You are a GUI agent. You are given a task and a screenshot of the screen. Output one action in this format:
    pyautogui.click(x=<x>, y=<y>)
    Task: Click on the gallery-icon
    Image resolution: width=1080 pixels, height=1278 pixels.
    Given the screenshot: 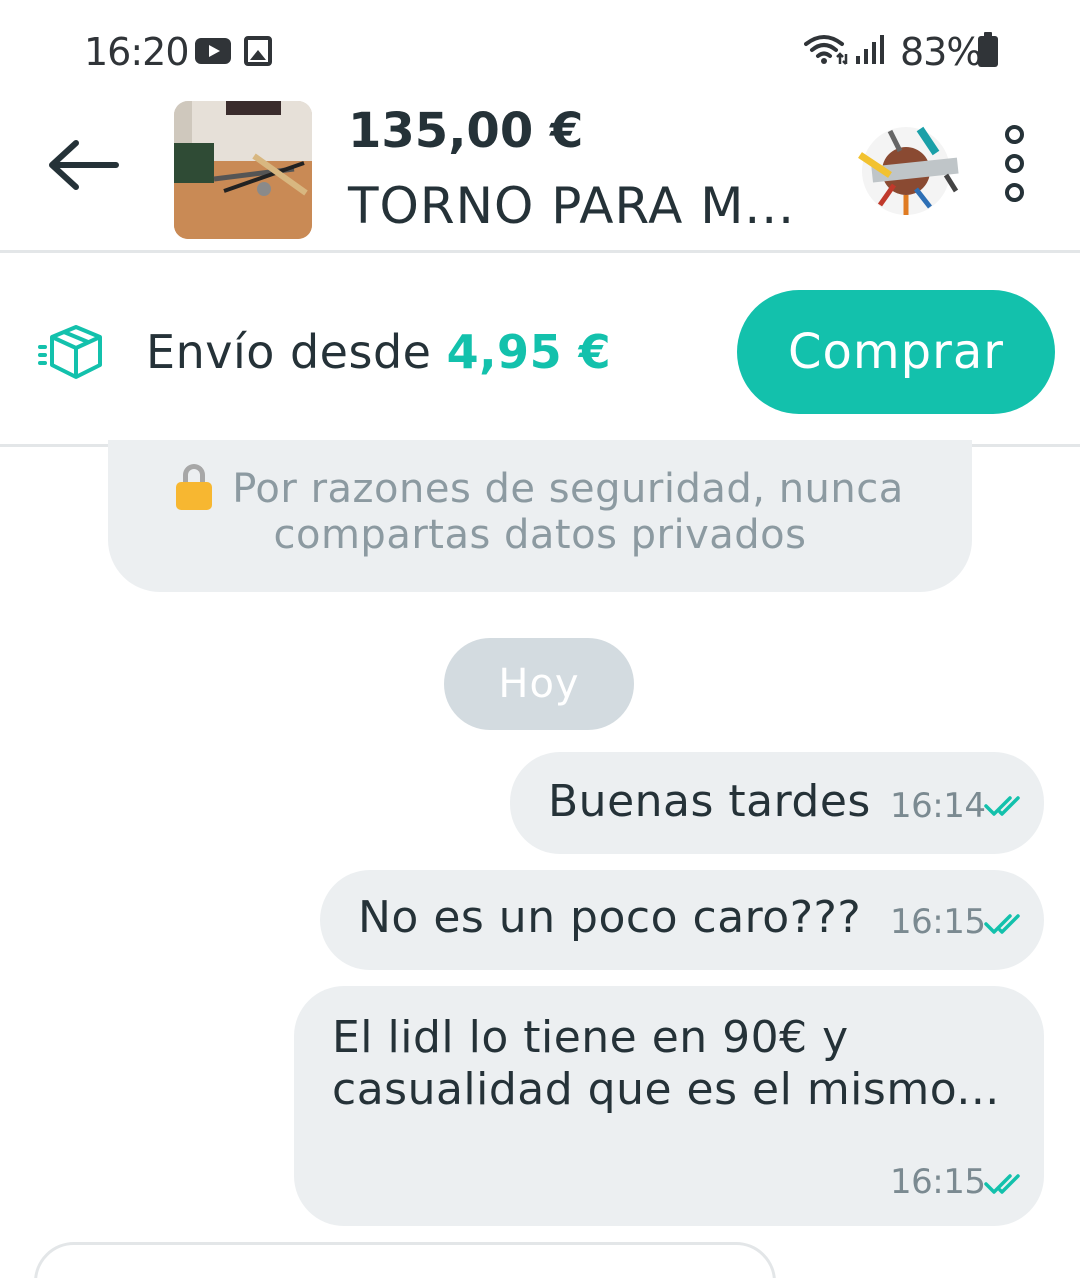 What is the action you would take?
    pyautogui.click(x=258, y=51)
    